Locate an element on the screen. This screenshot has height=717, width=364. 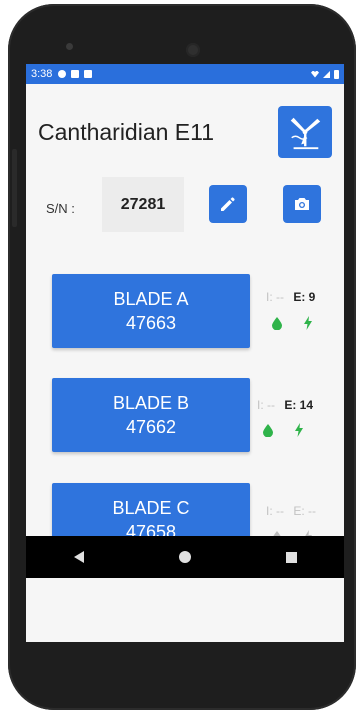
page-title: Cantharidian E11 is located at coordinates (126, 132).